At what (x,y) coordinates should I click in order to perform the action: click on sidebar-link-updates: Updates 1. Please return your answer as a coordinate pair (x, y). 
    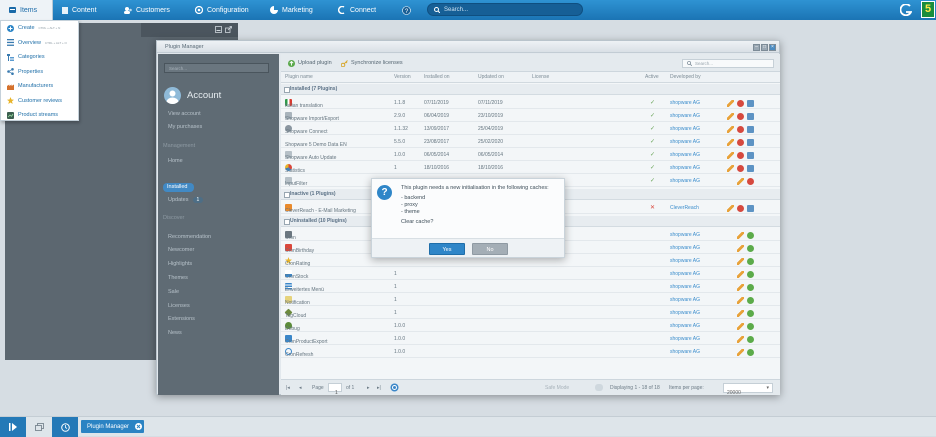
    Looking at the image, I should click on (186, 200).